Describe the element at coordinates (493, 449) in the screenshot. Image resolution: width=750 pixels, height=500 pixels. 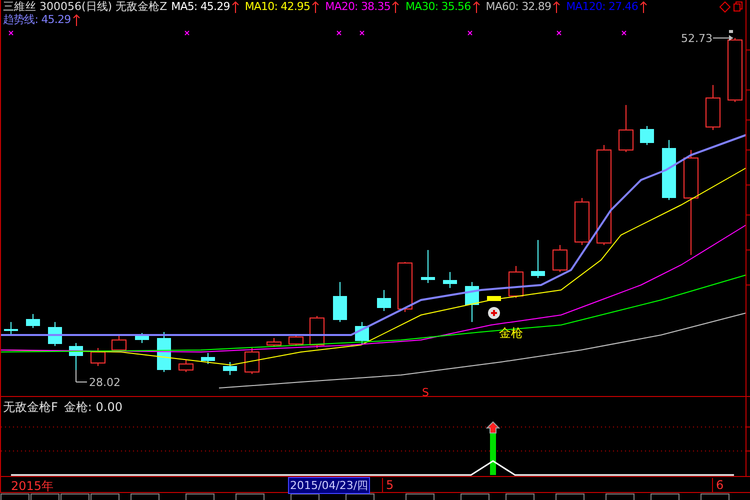
I see `signal-bar-drawing` at that location.